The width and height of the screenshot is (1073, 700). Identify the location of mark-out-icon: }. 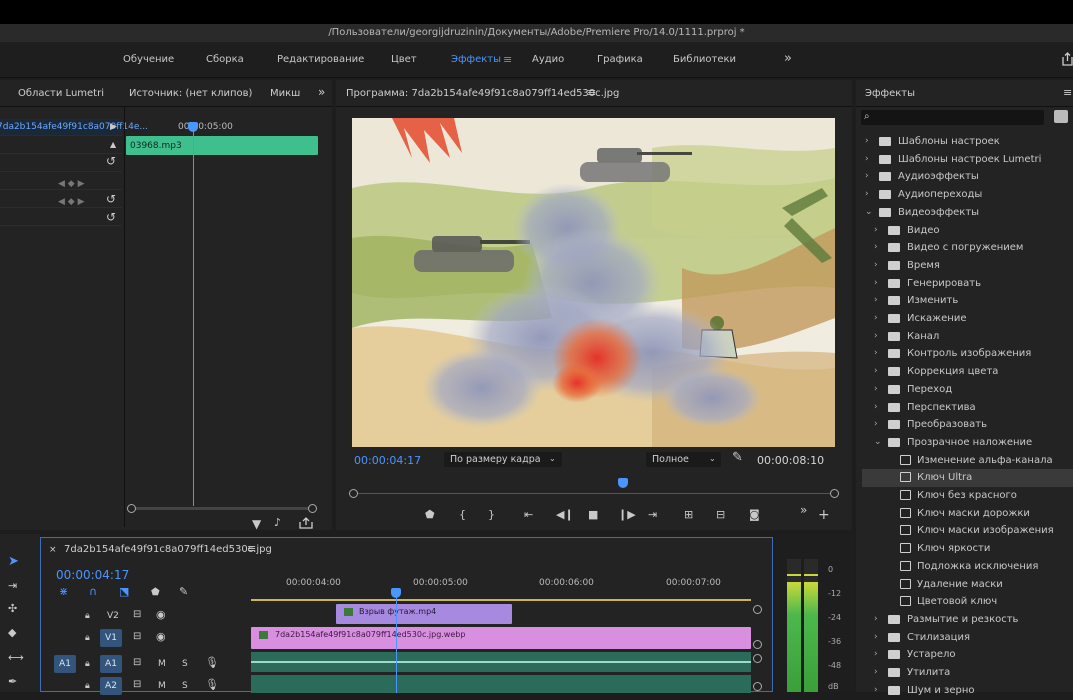
(491, 515).